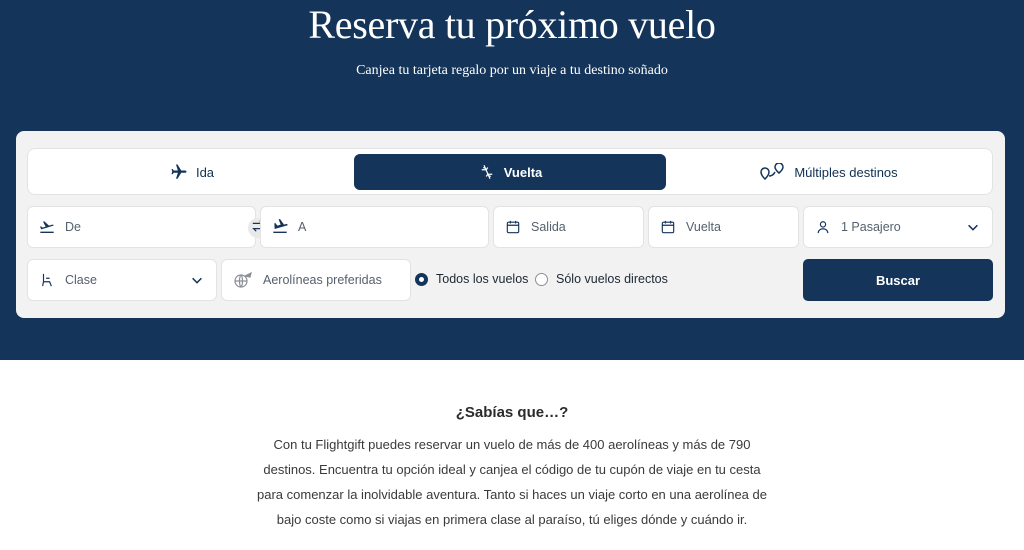  I want to click on class-dropdown: Clase, so click(122, 280).